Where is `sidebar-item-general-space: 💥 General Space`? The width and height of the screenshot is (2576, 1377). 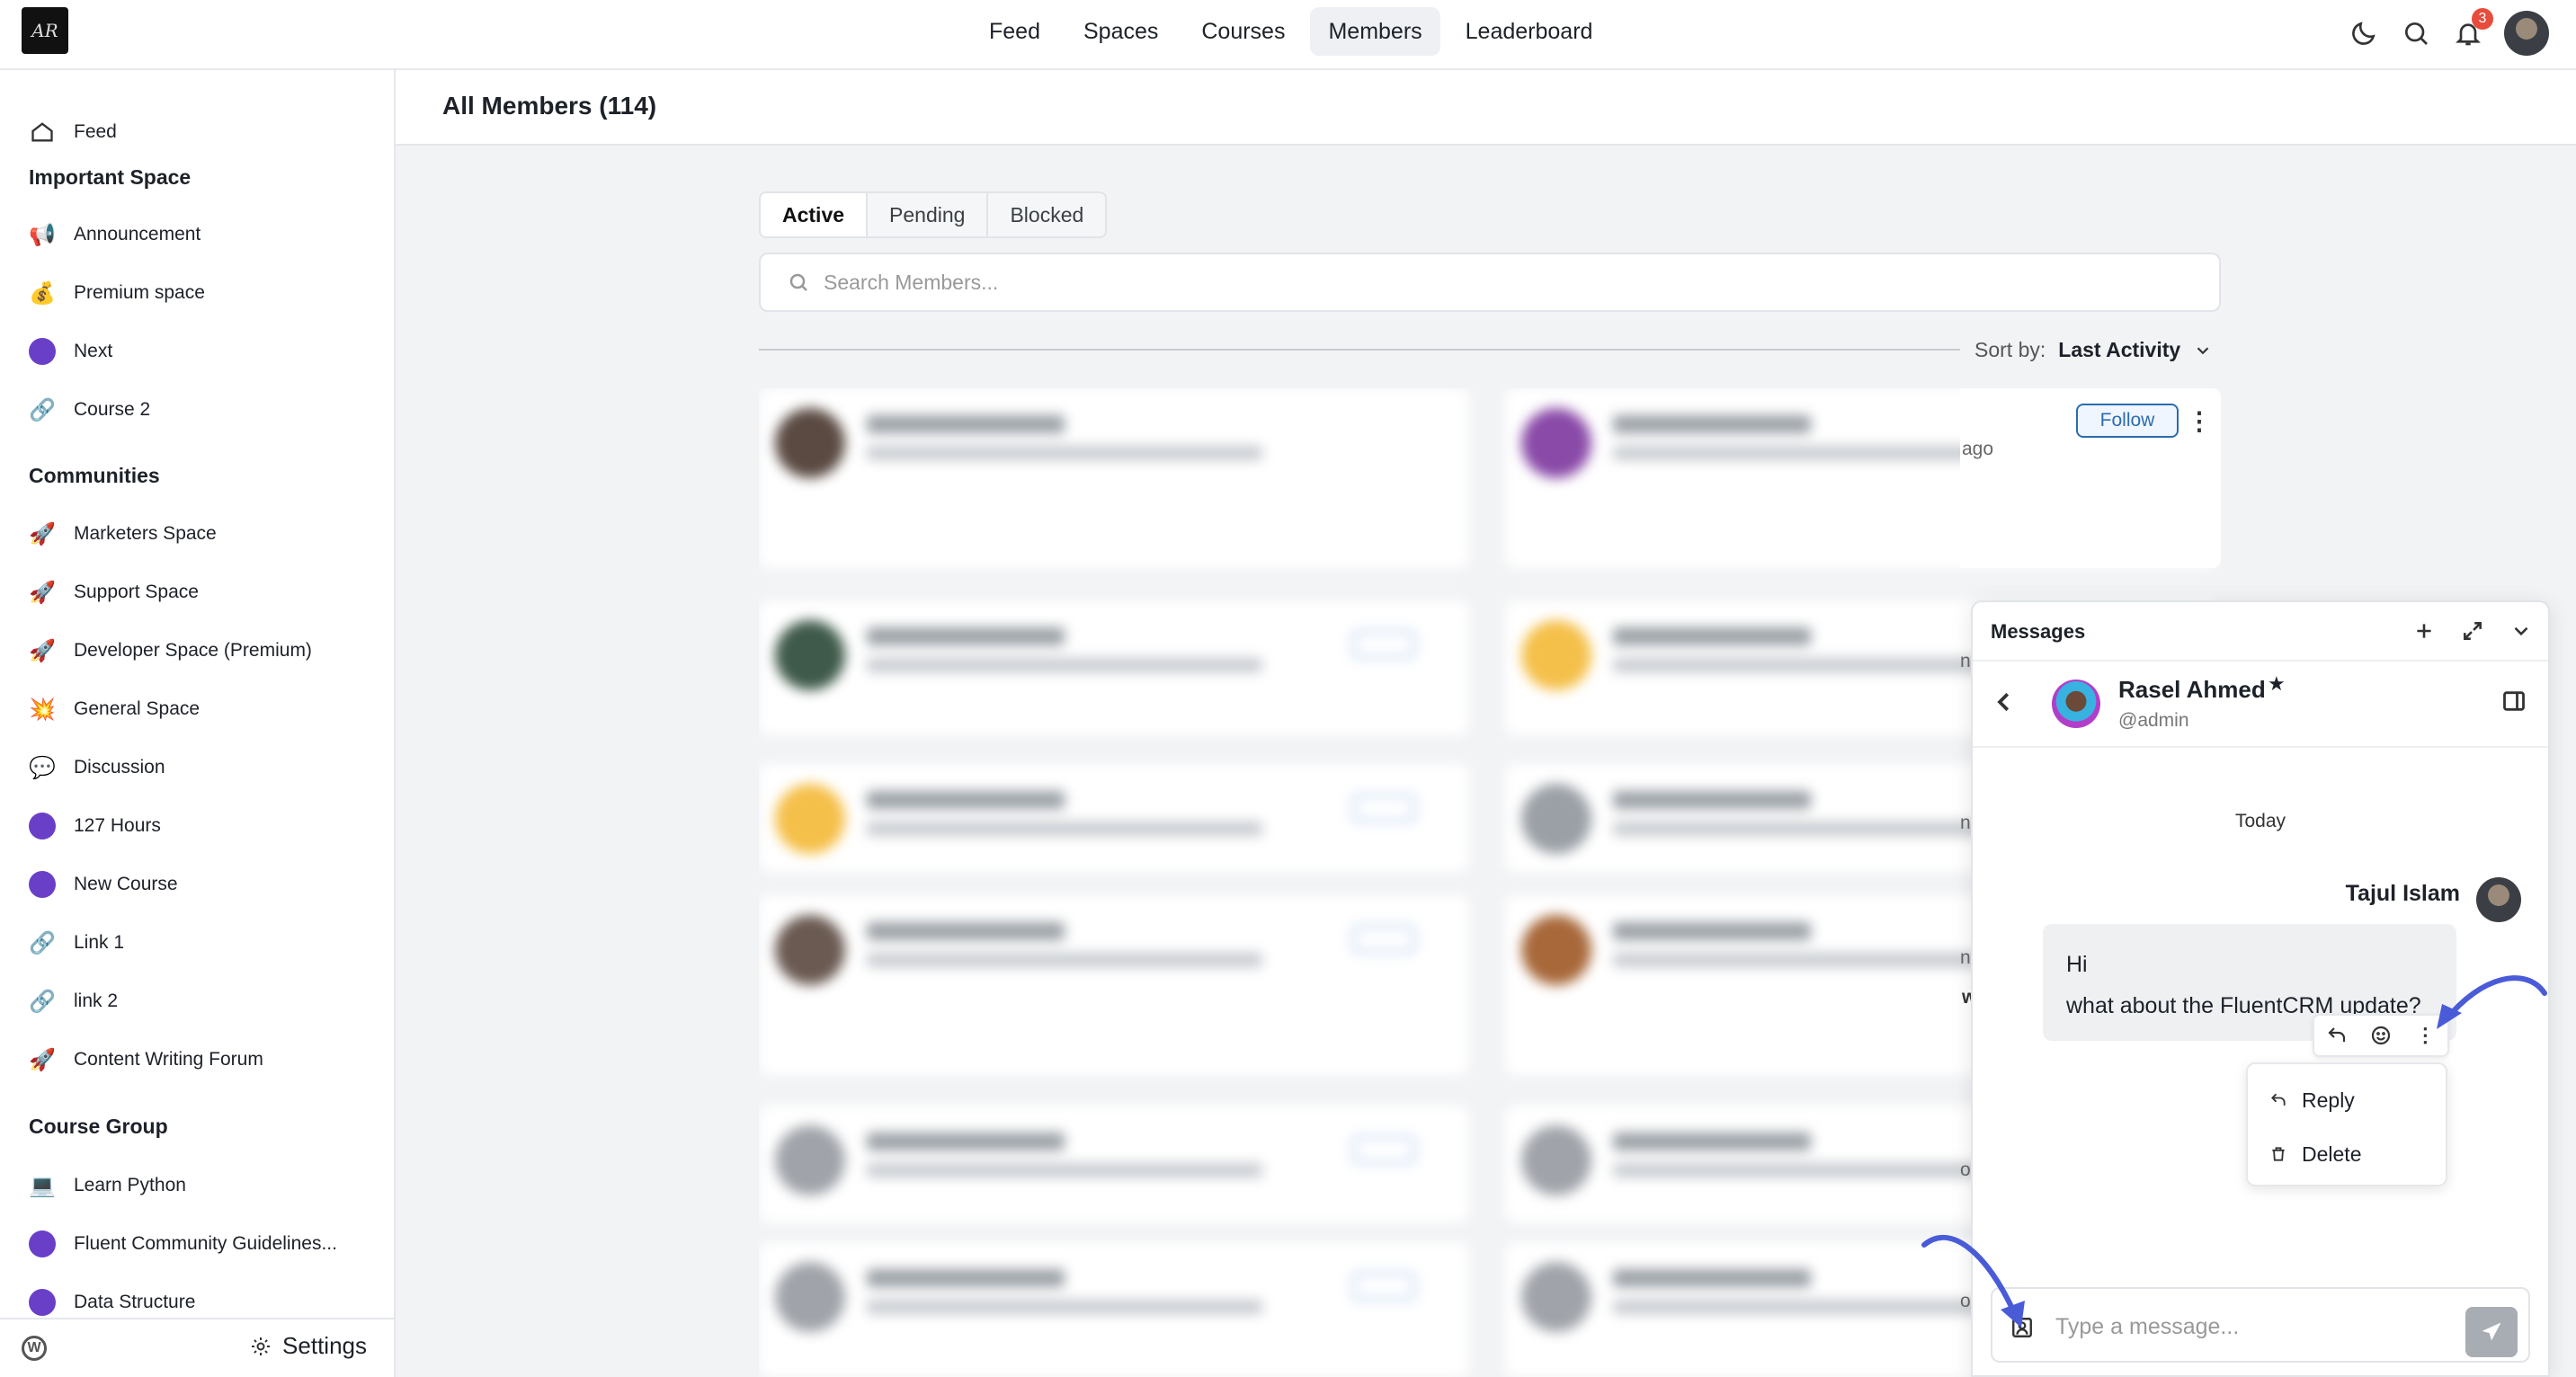 sidebar-item-general-space: 💥 General Space is located at coordinates (114, 709).